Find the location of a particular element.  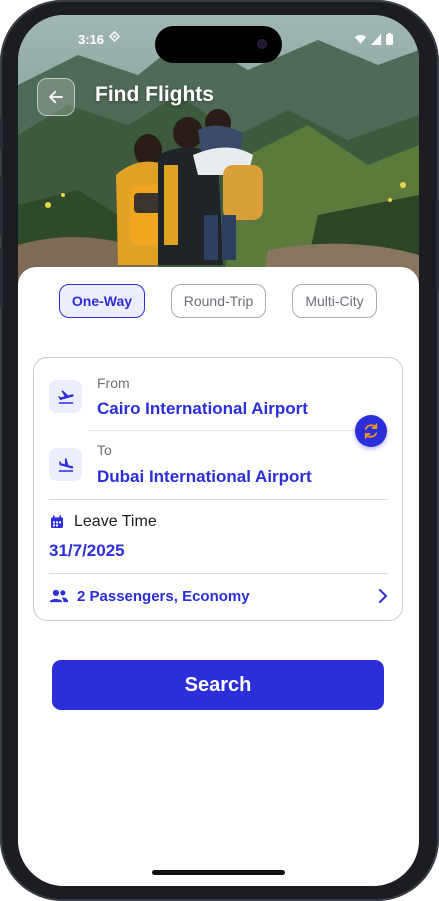

from-field: Cairo International Airport is located at coordinates (202, 409).